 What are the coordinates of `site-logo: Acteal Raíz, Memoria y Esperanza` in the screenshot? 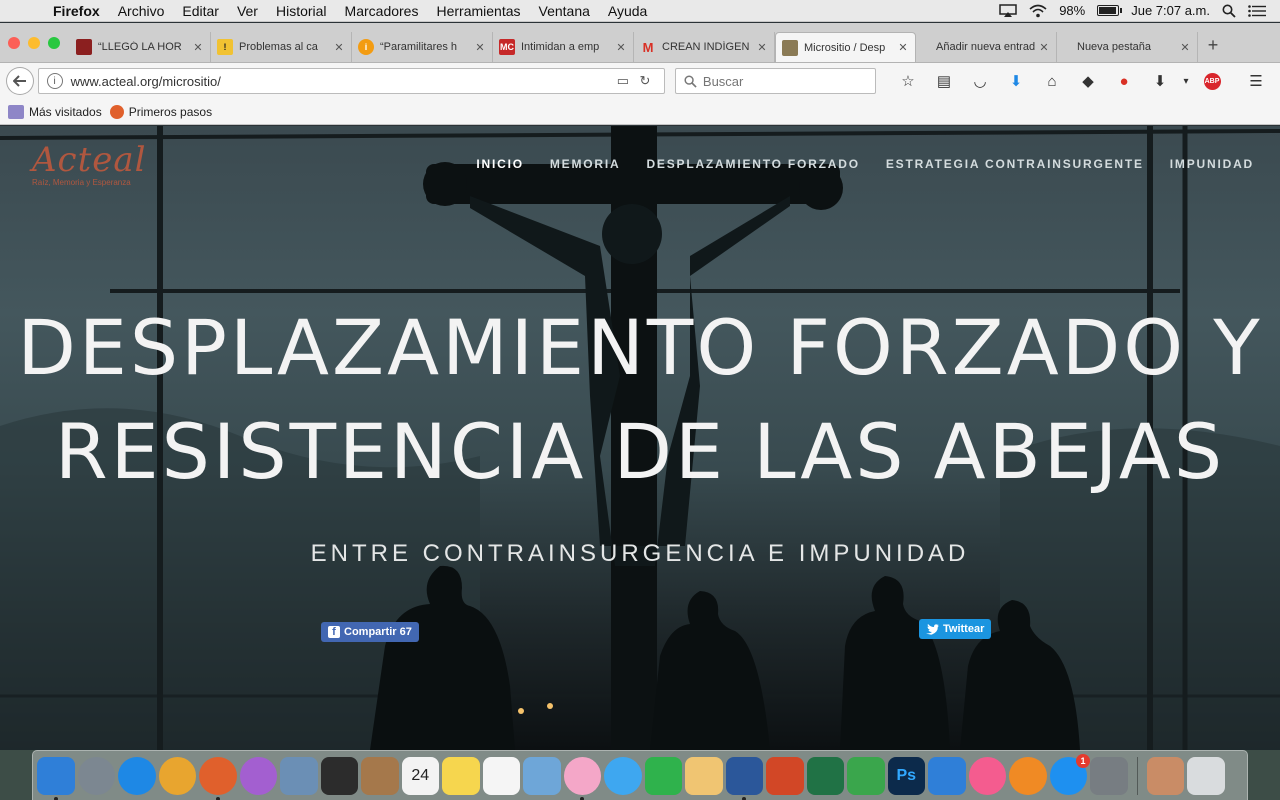 It's located at (89, 163).